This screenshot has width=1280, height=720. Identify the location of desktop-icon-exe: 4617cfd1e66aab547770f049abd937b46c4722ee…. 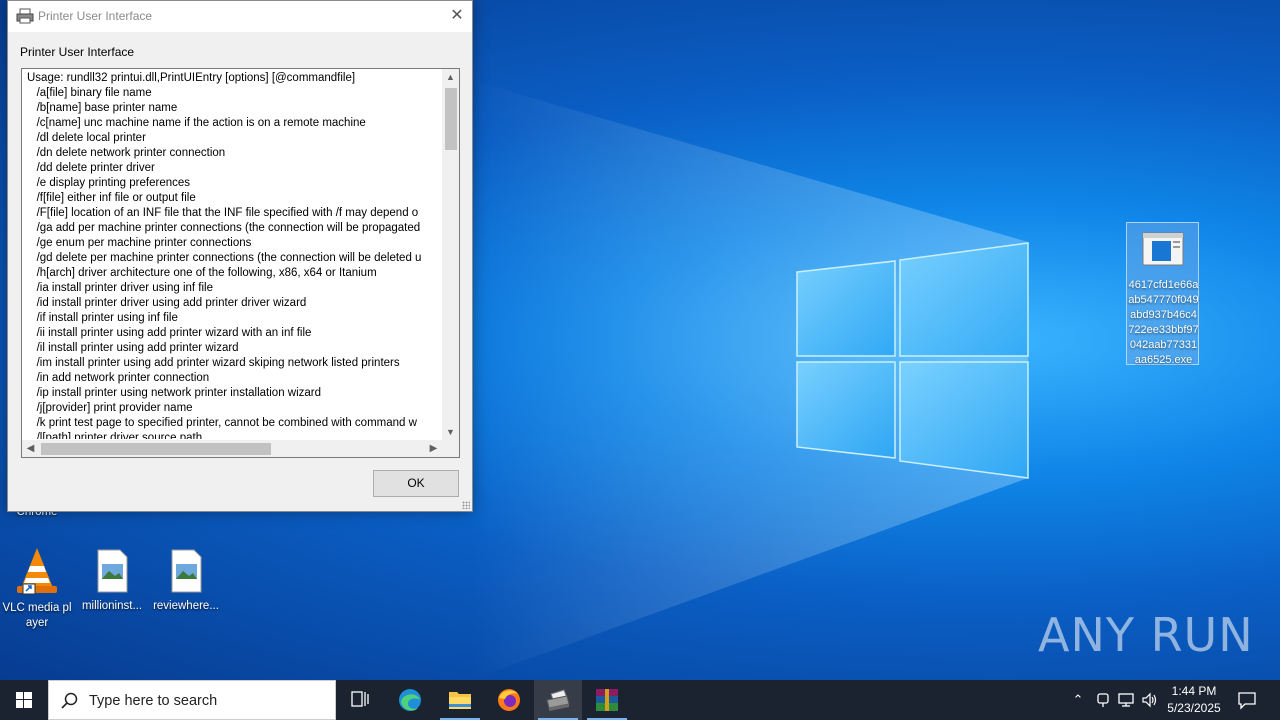
(1162, 294).